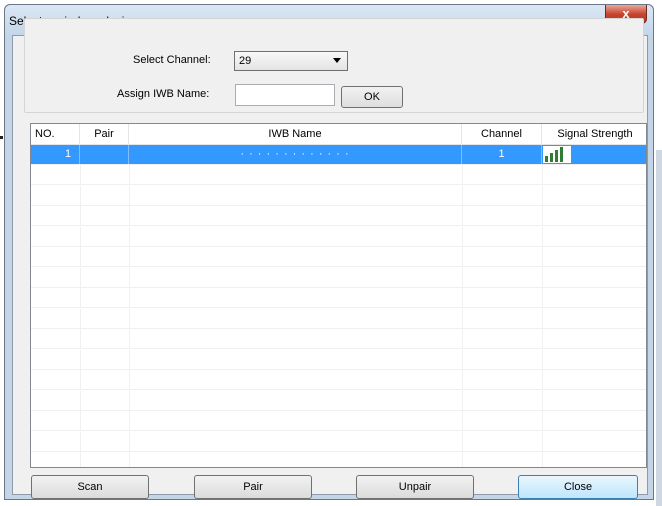 The height and width of the screenshot is (506, 662). Describe the element at coordinates (104, 134) in the screenshot. I see `column-pair: Pair` at that location.